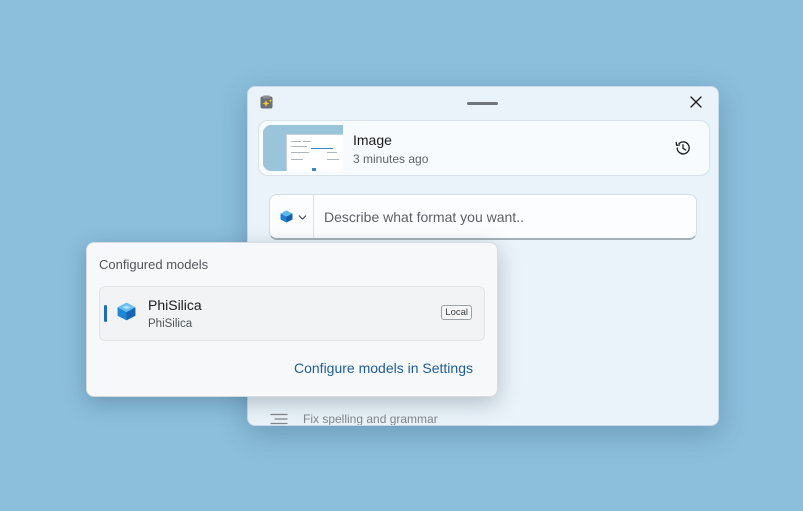  Describe the element at coordinates (105, 313) in the screenshot. I see `selection-indicator` at that location.